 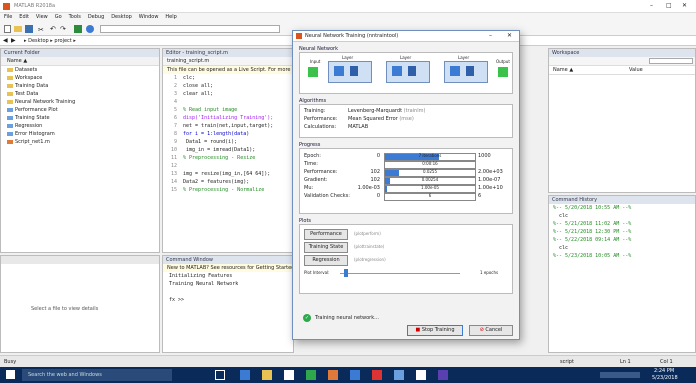 What do you see at coordinates (58, 17) in the screenshot?
I see `menu-go: Go` at bounding box center [58, 17].